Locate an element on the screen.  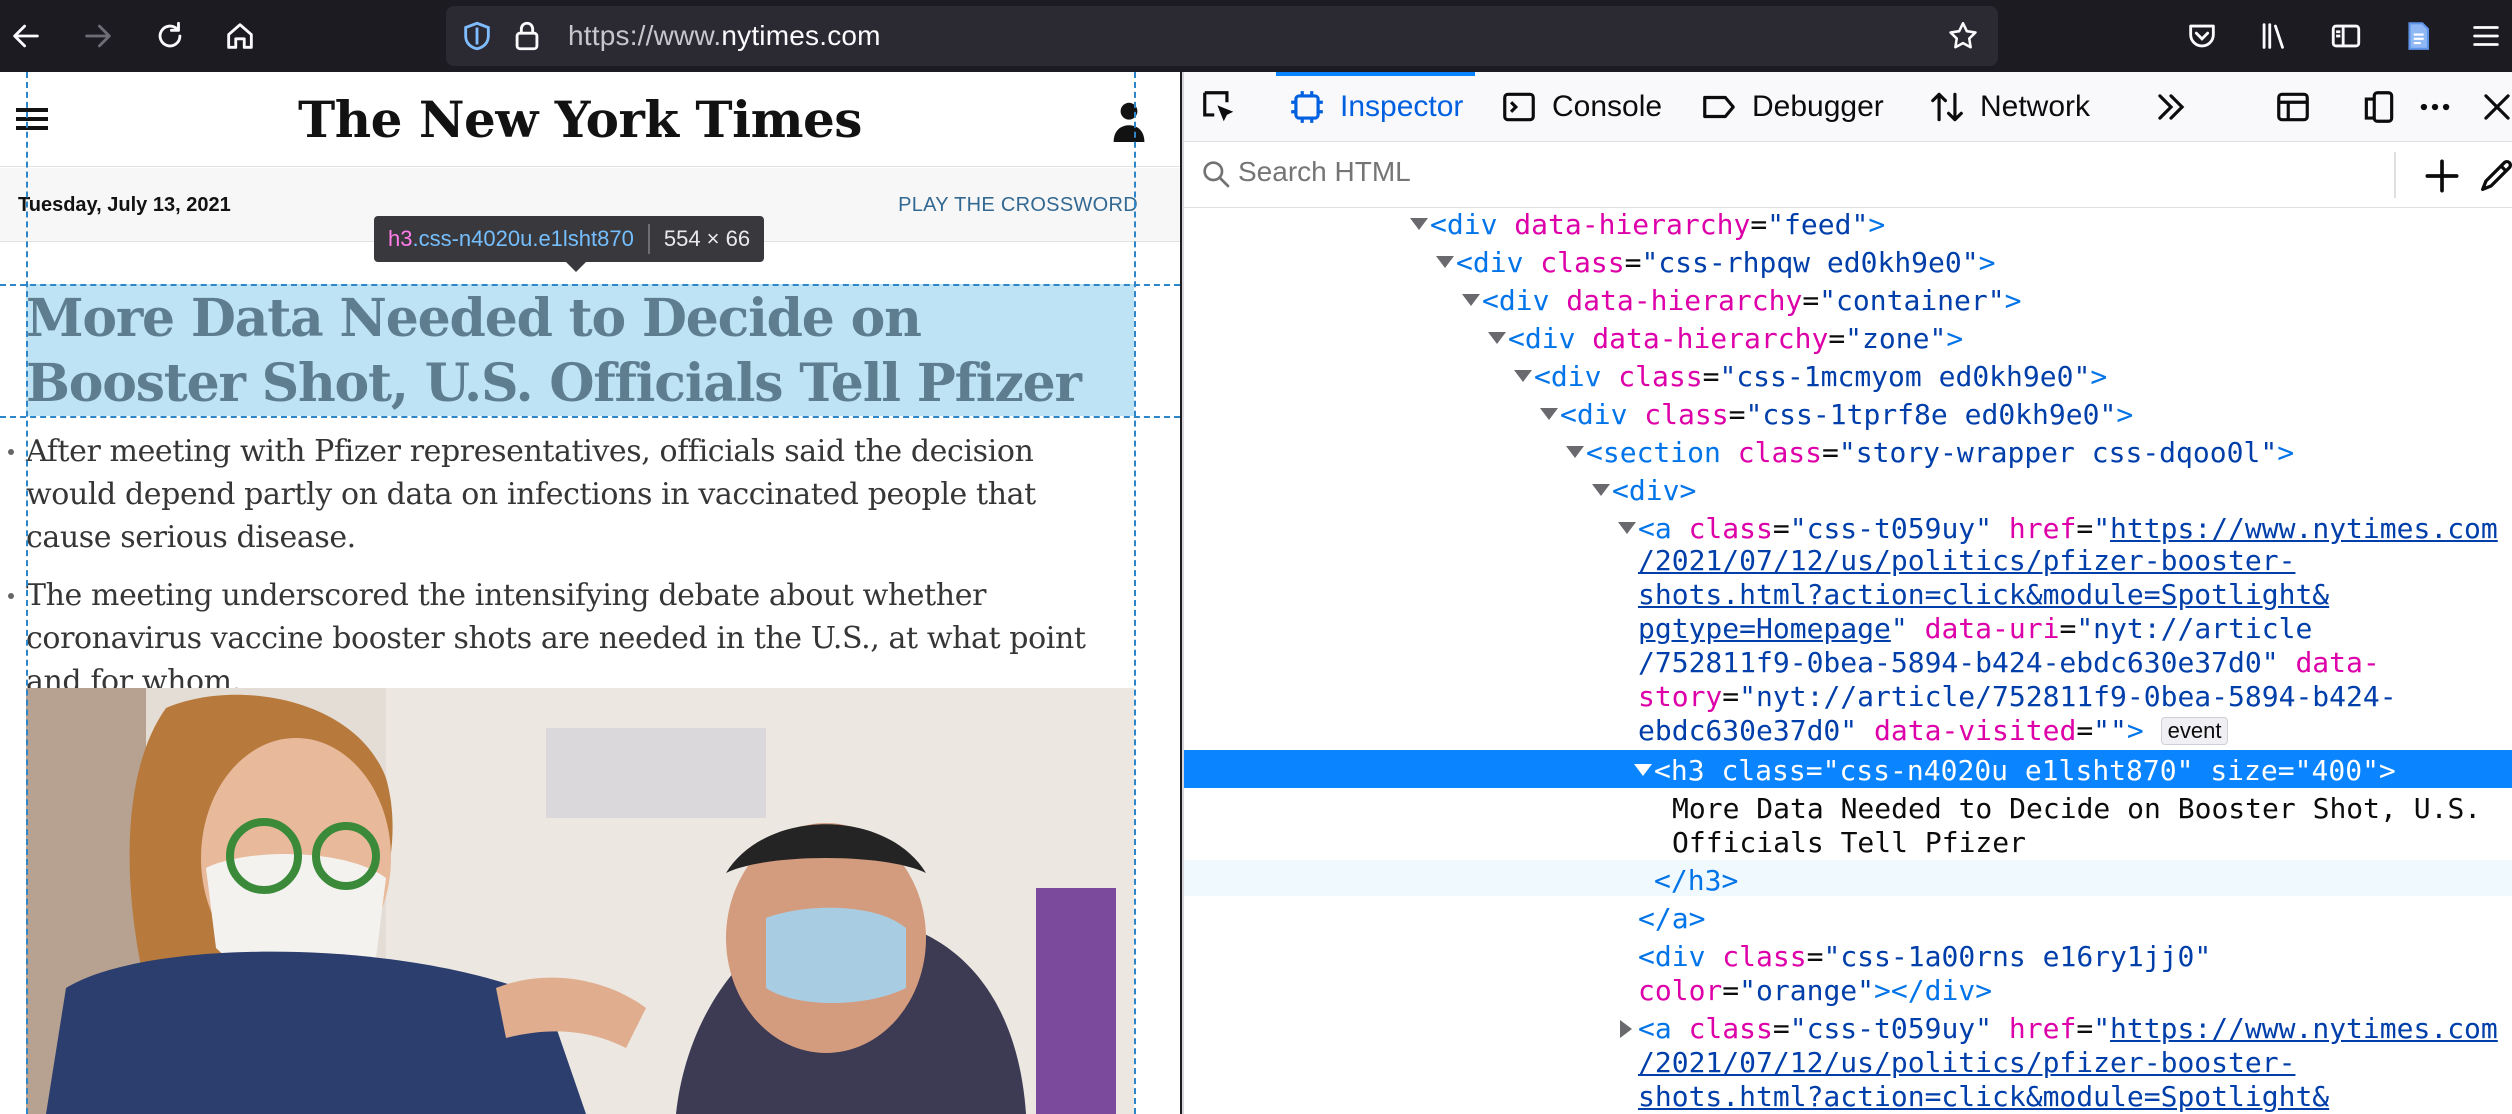
extension-button is located at coordinates (2418, 36).